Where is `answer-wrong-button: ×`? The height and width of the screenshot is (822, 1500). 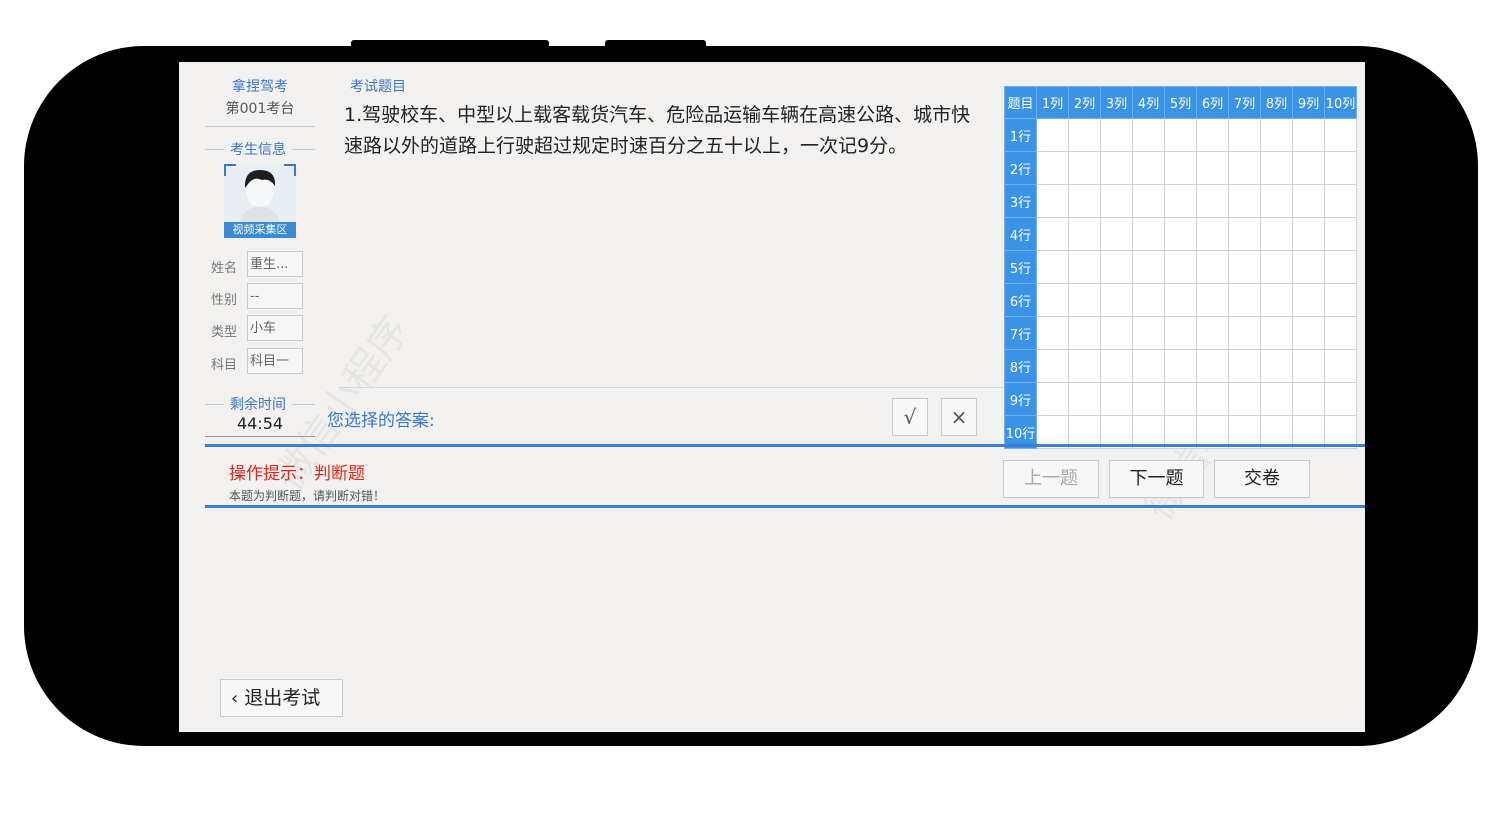
answer-wrong-button: × is located at coordinates (959, 417).